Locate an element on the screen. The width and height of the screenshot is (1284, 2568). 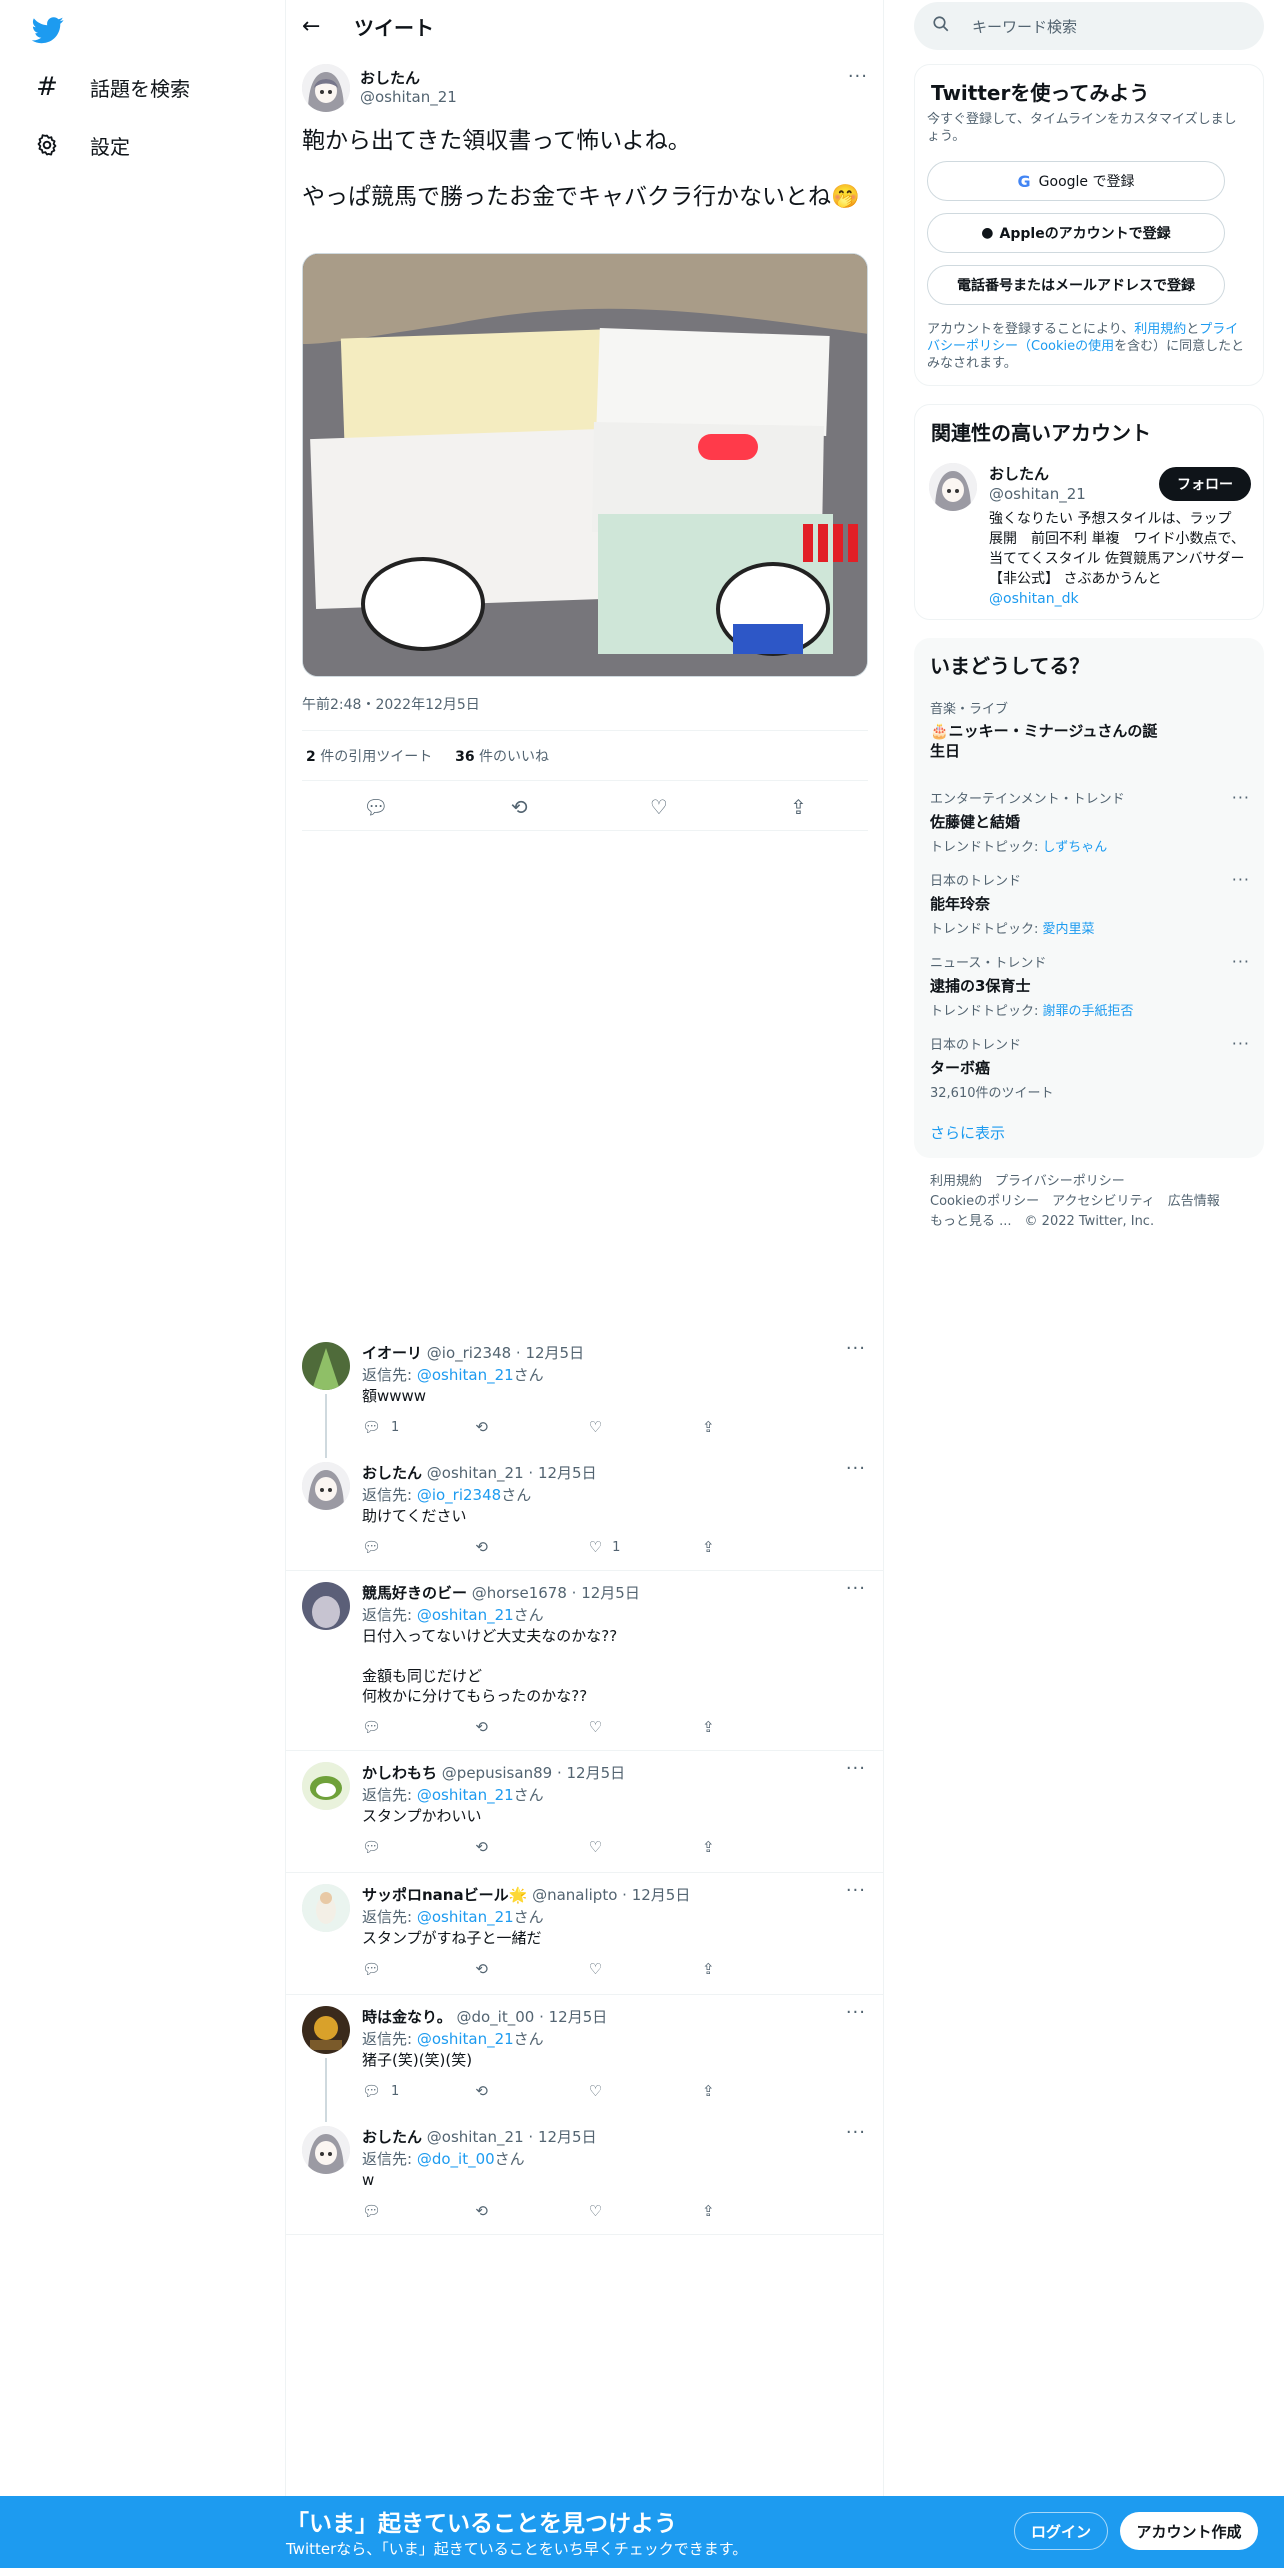
reply-name: イオーリ is located at coordinates (392, 1353).